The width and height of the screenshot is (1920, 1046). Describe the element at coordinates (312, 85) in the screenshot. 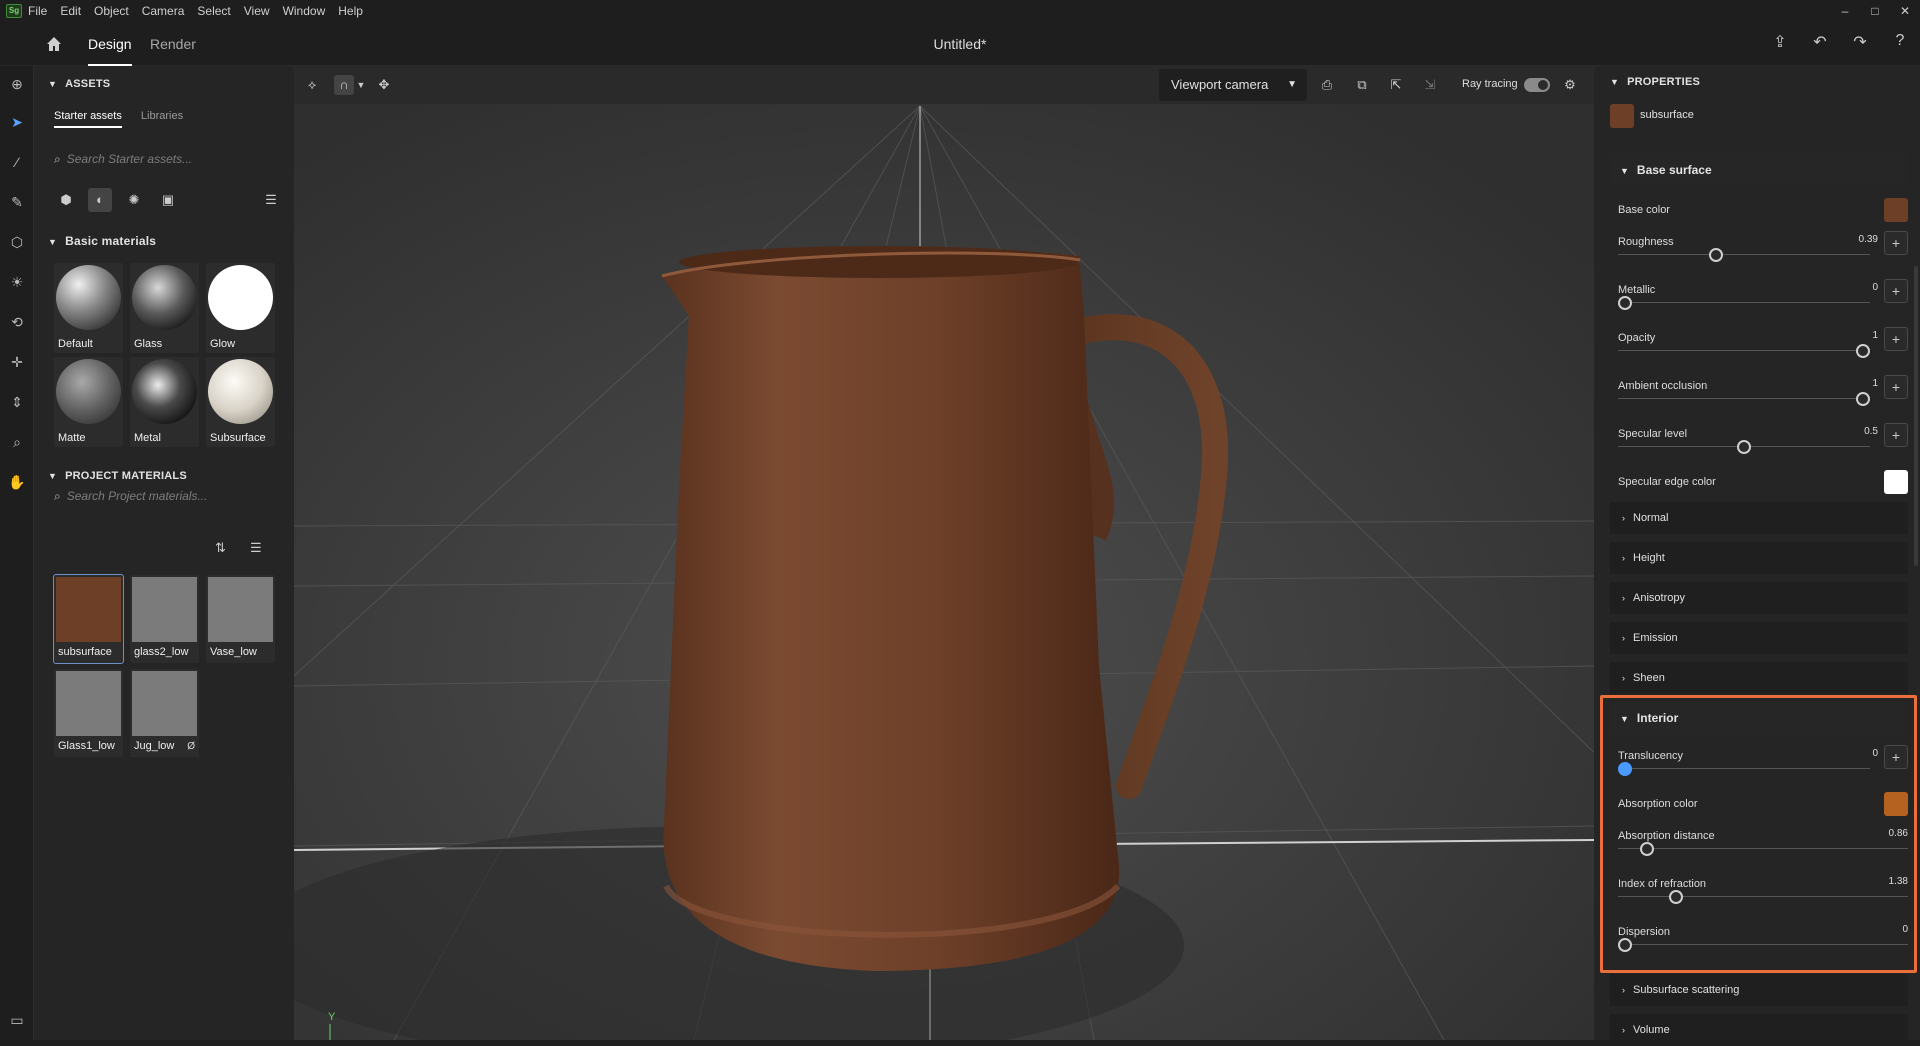

I see `transform-icon: ⟡` at that location.